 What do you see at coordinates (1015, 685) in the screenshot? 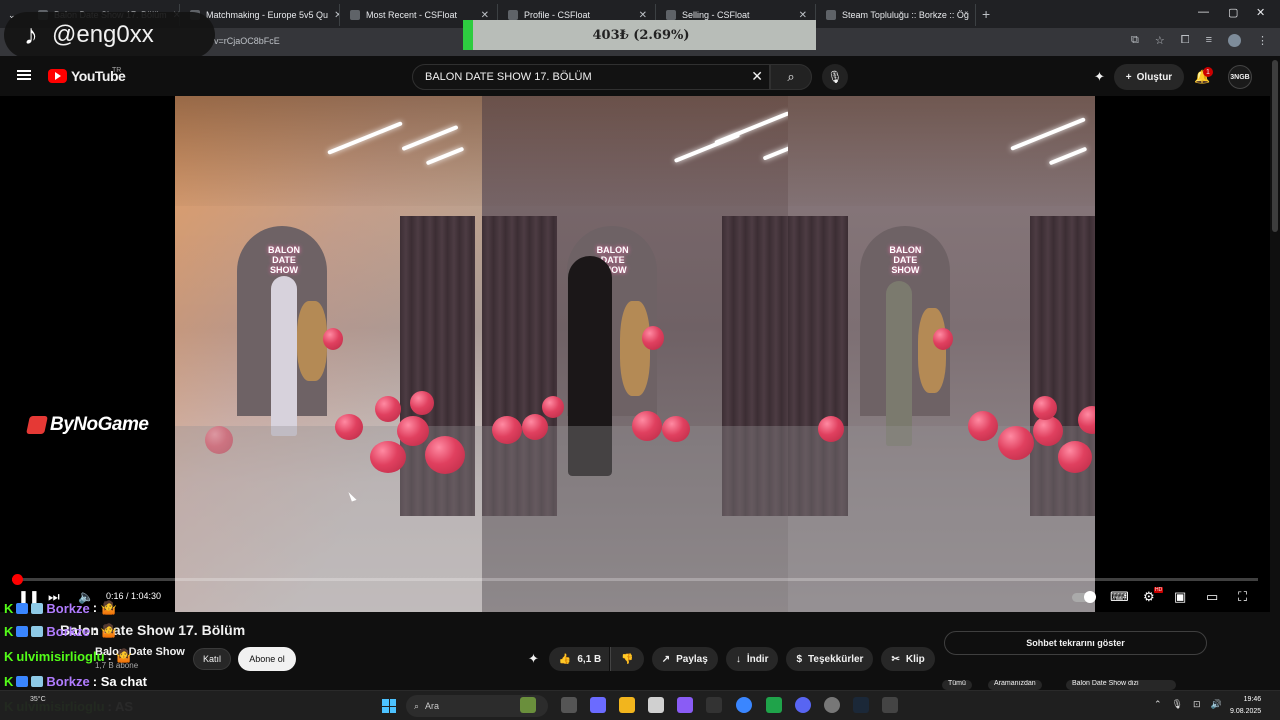
I see `chip-from-search: Aramanızdan` at bounding box center [1015, 685].